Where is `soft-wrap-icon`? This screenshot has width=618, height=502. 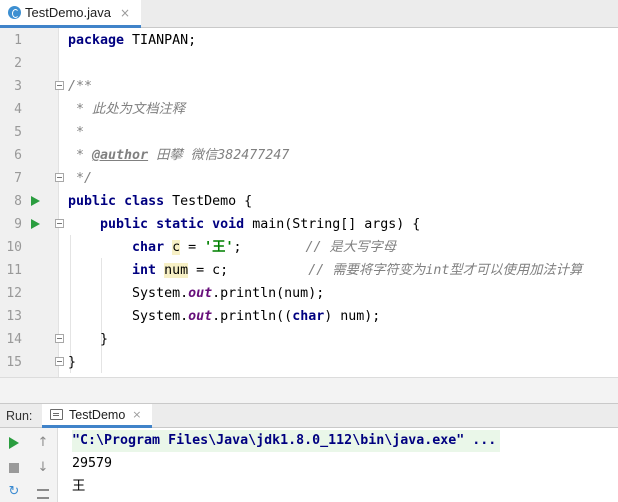 soft-wrap-icon is located at coordinates (43, 494).